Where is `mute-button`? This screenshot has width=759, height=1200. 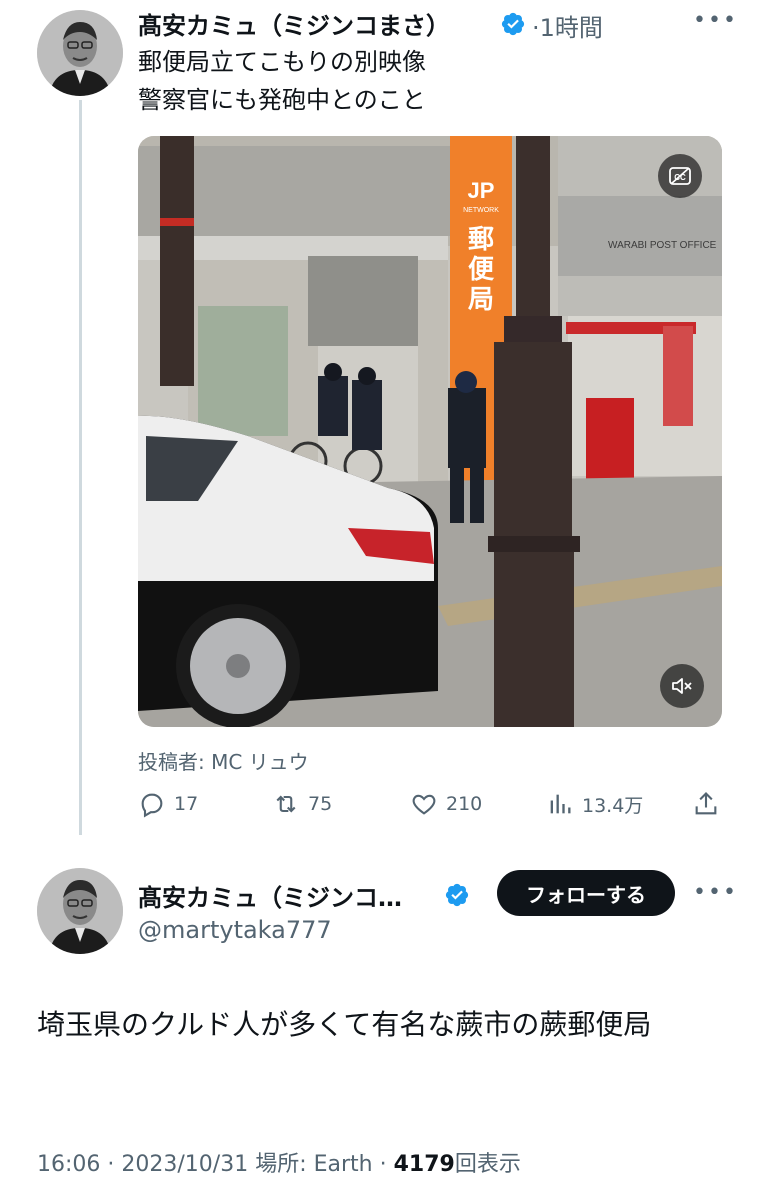
mute-button is located at coordinates (682, 686).